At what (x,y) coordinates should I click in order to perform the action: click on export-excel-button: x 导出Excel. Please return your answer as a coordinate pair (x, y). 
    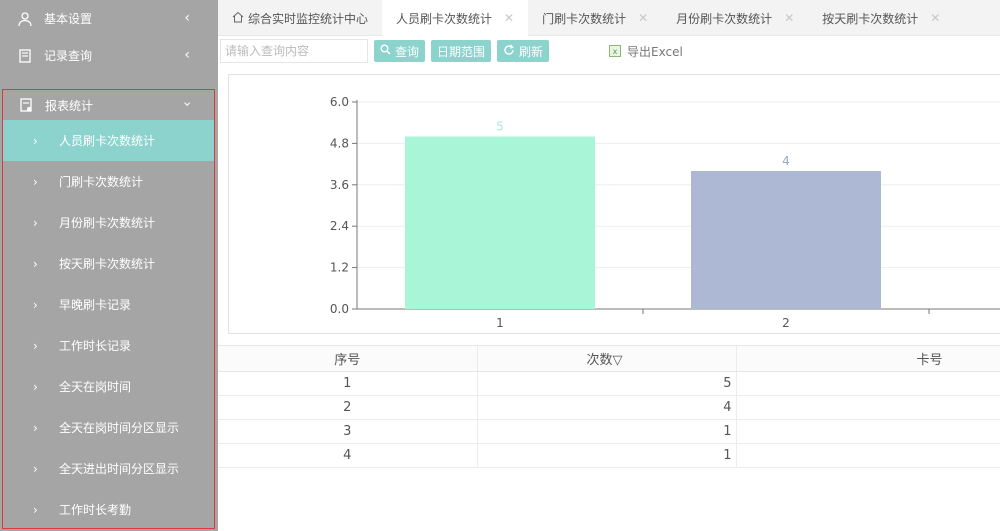
    Looking at the image, I should click on (646, 51).